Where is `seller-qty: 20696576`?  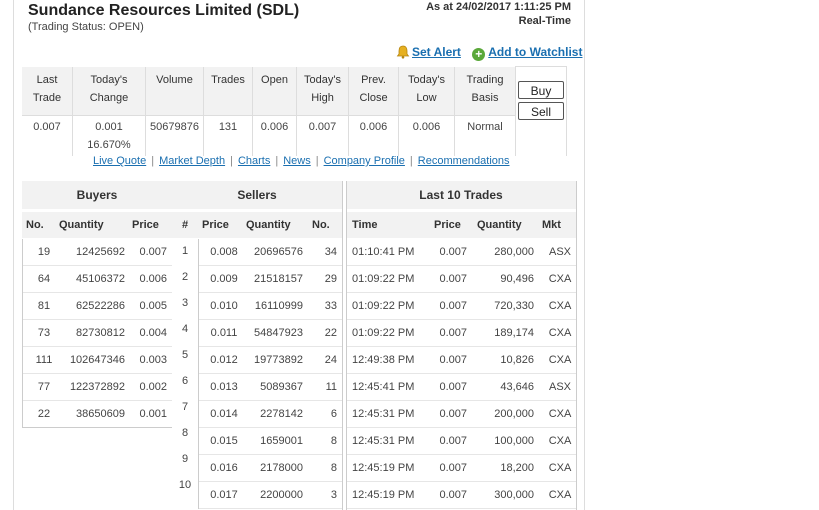 seller-qty: 20696576 is located at coordinates (278, 252).